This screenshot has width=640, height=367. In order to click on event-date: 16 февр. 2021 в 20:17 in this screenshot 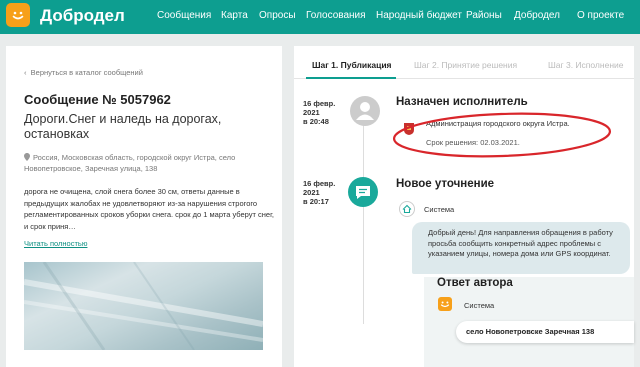, I will do `click(319, 192)`.